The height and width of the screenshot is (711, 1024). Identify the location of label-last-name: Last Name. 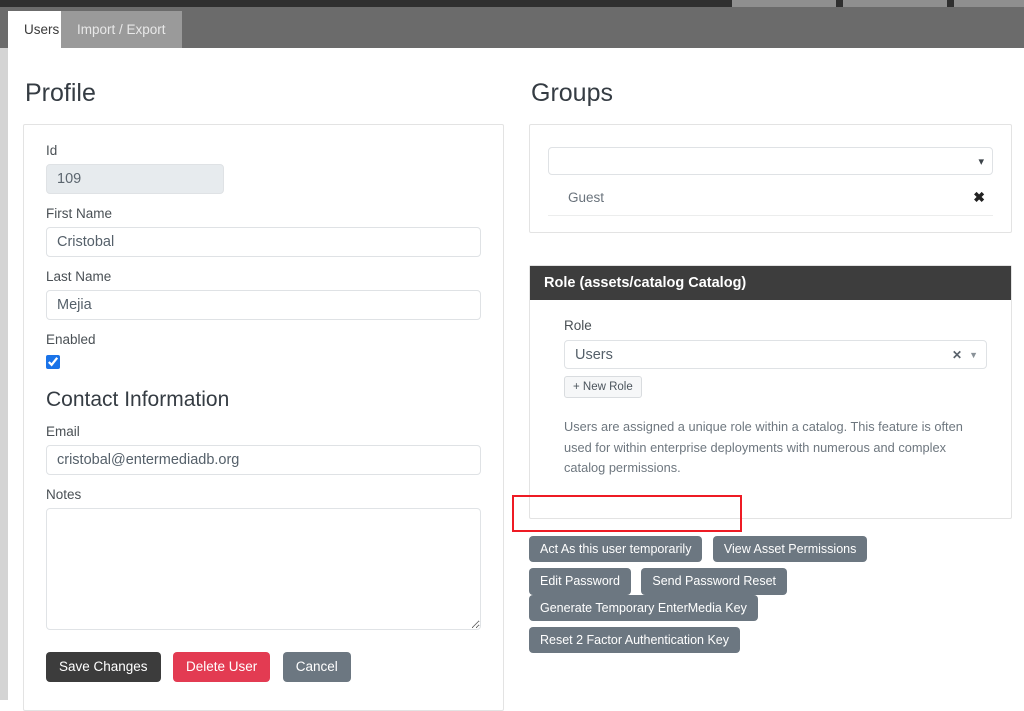
(79, 276).